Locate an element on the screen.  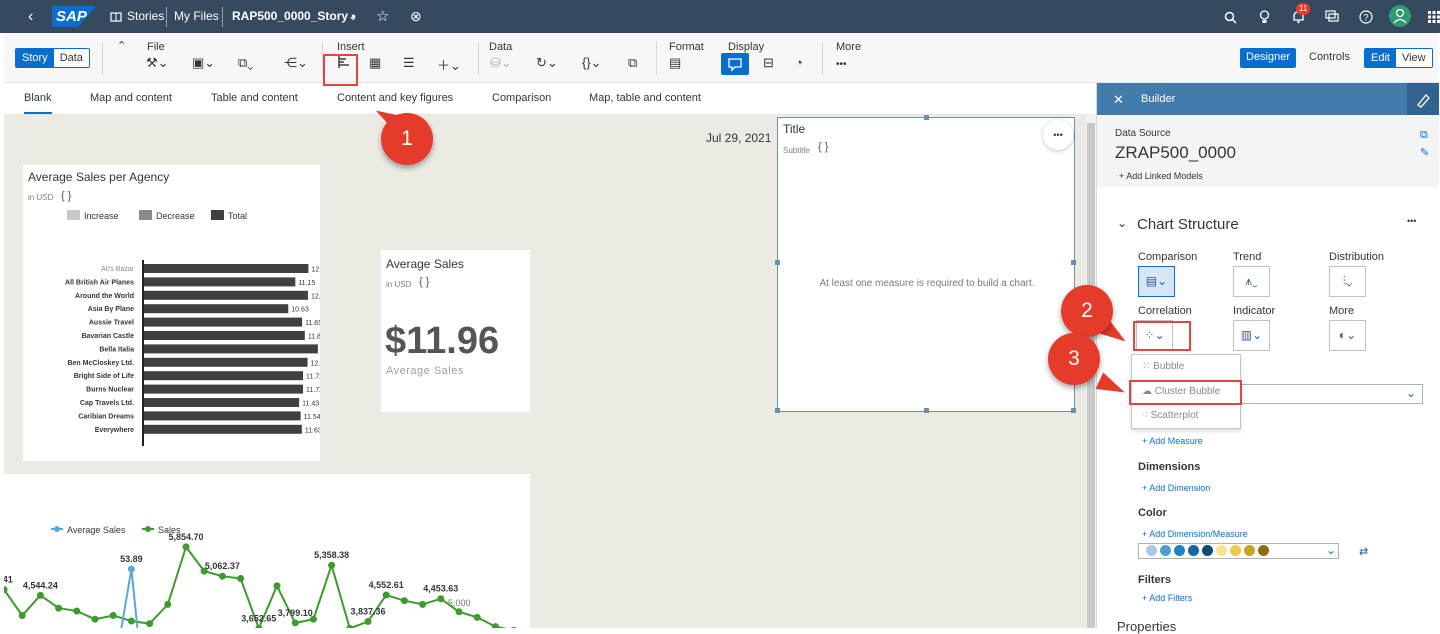
avatar is located at coordinates (1400, 16).